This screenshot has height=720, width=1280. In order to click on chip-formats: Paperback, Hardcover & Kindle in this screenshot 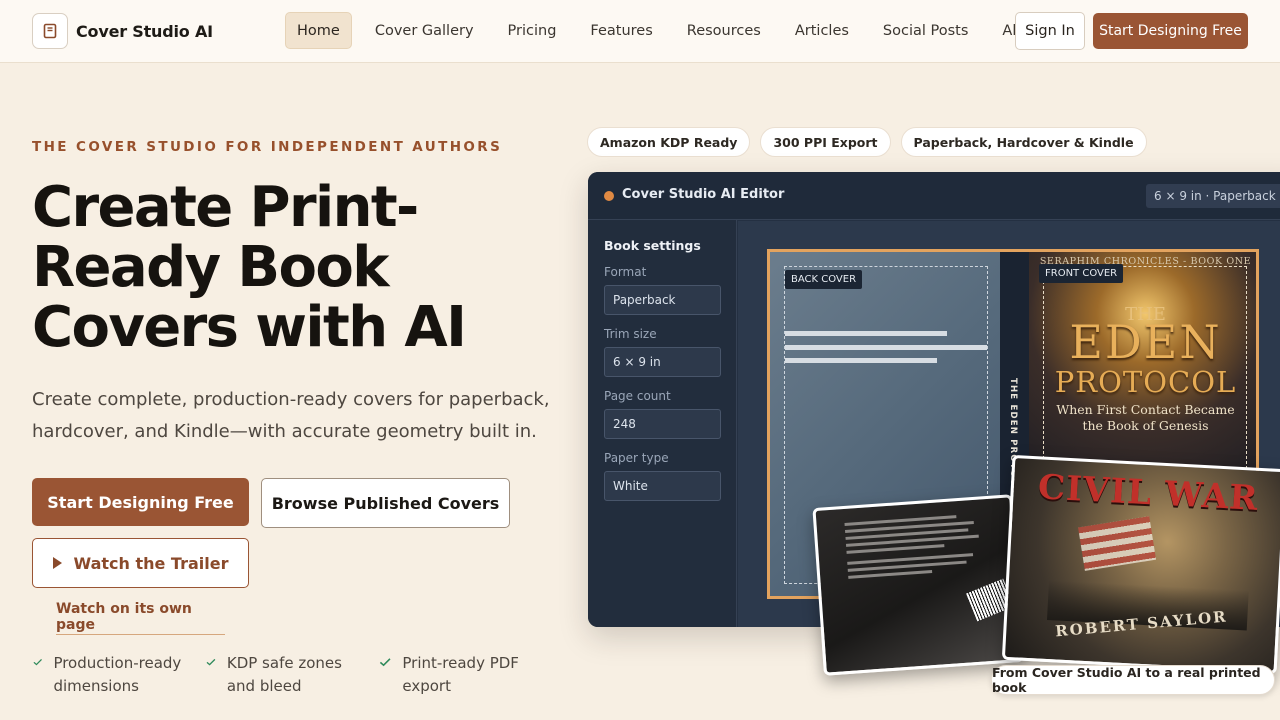, I will do `click(1023, 142)`.